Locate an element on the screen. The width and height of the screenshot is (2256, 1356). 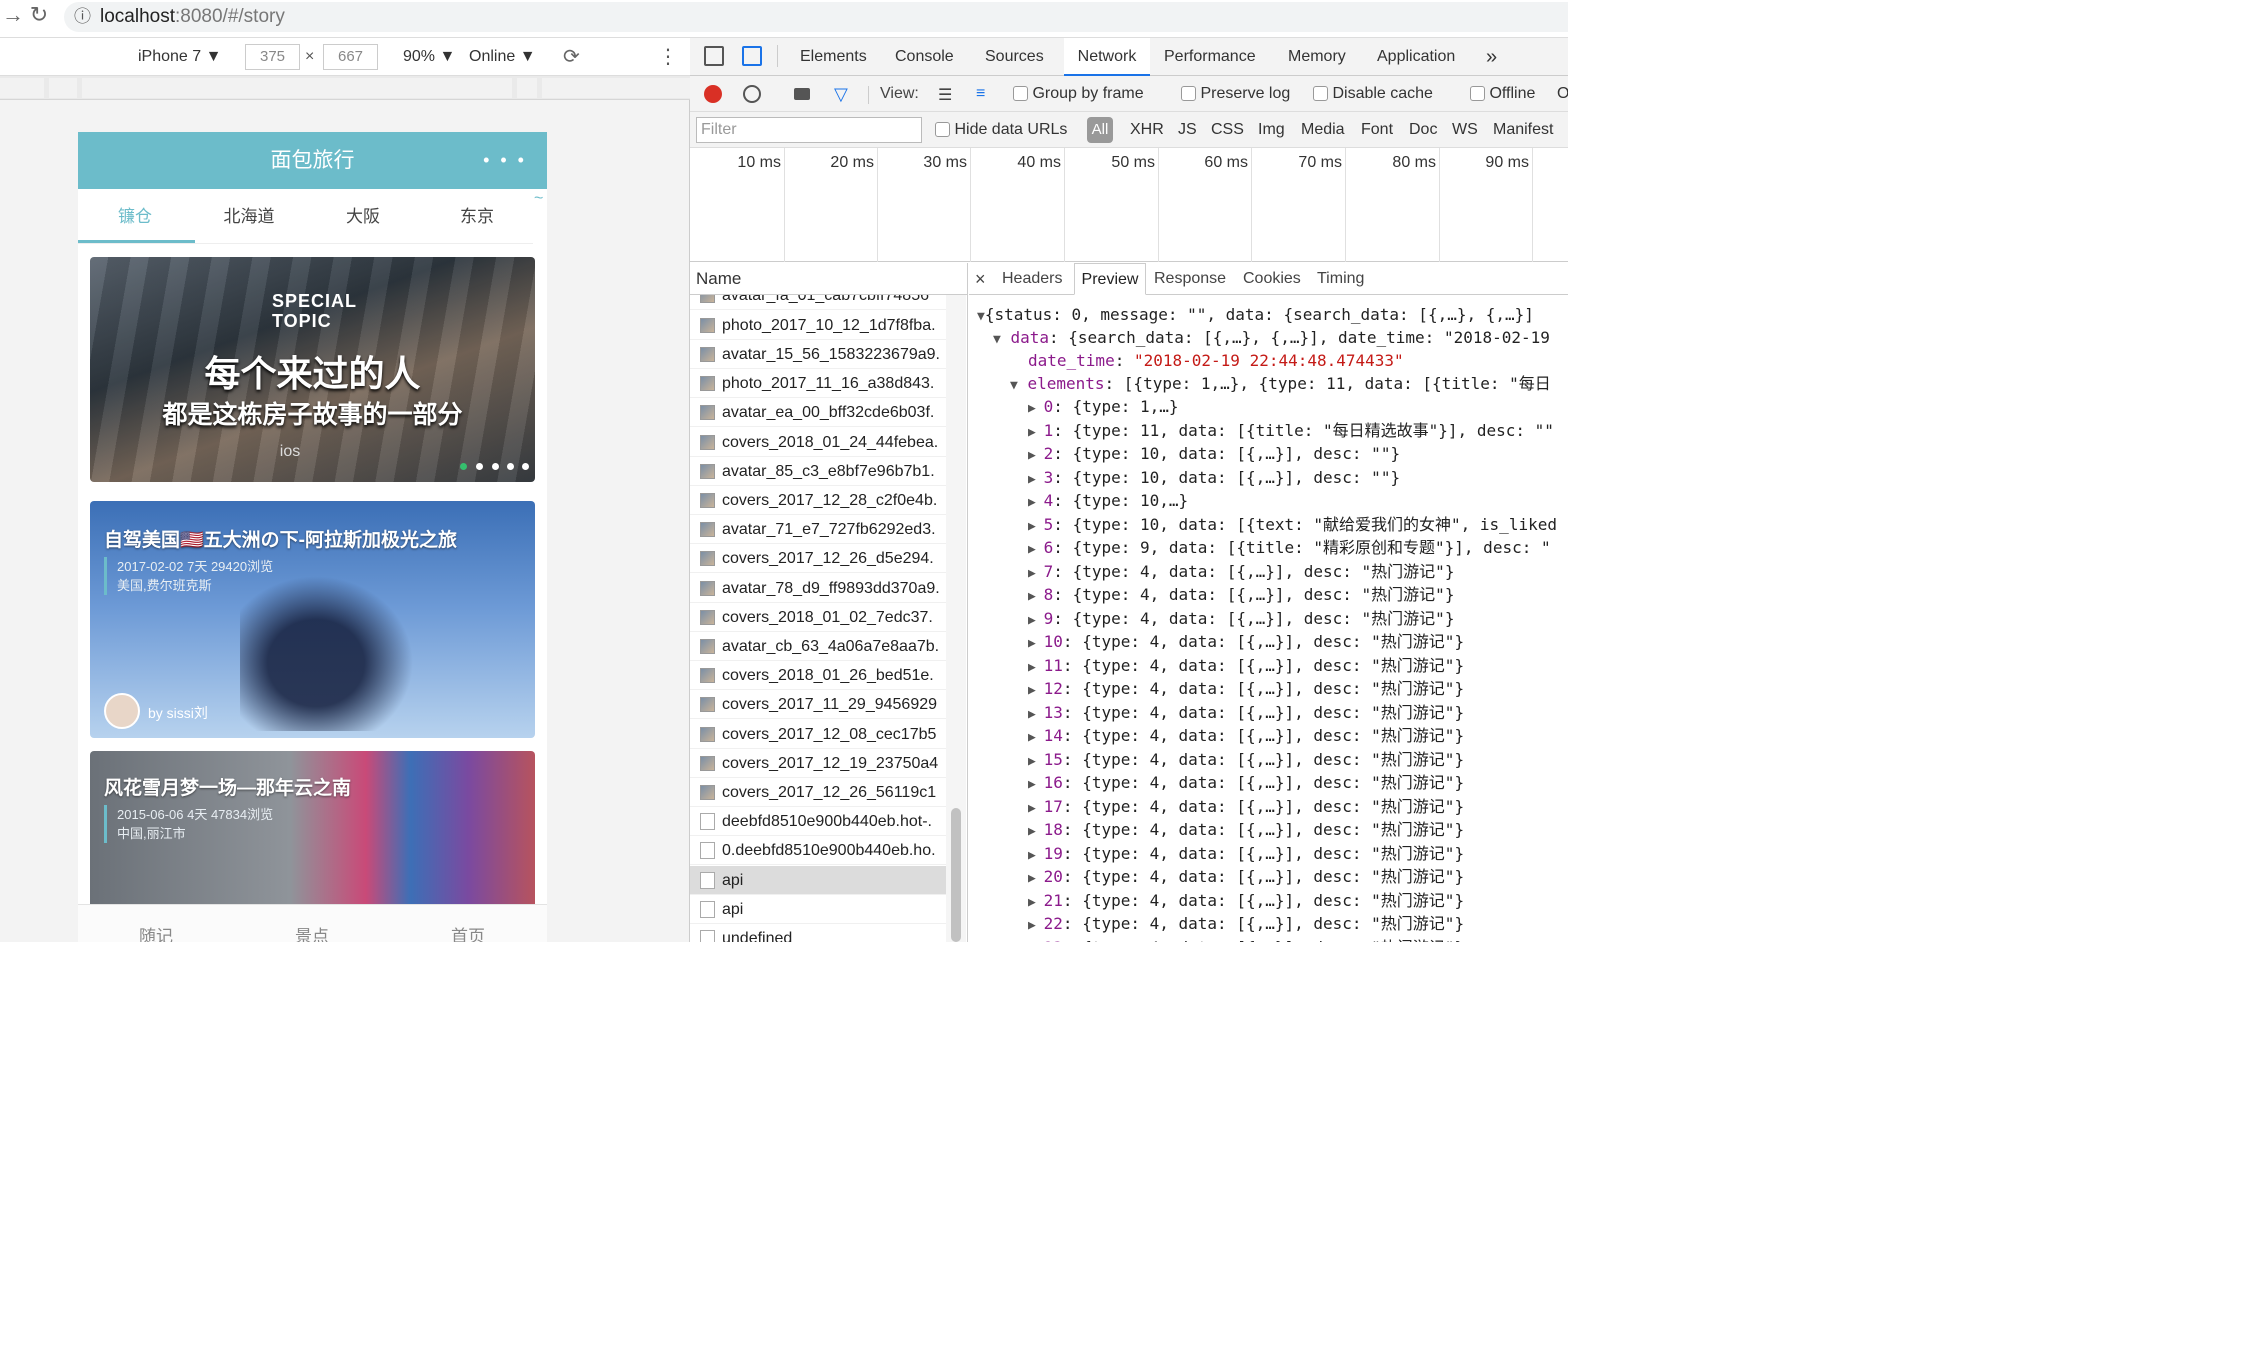
request-row: covers_2017_12_26_56119c1 is located at coordinates (818, 793).